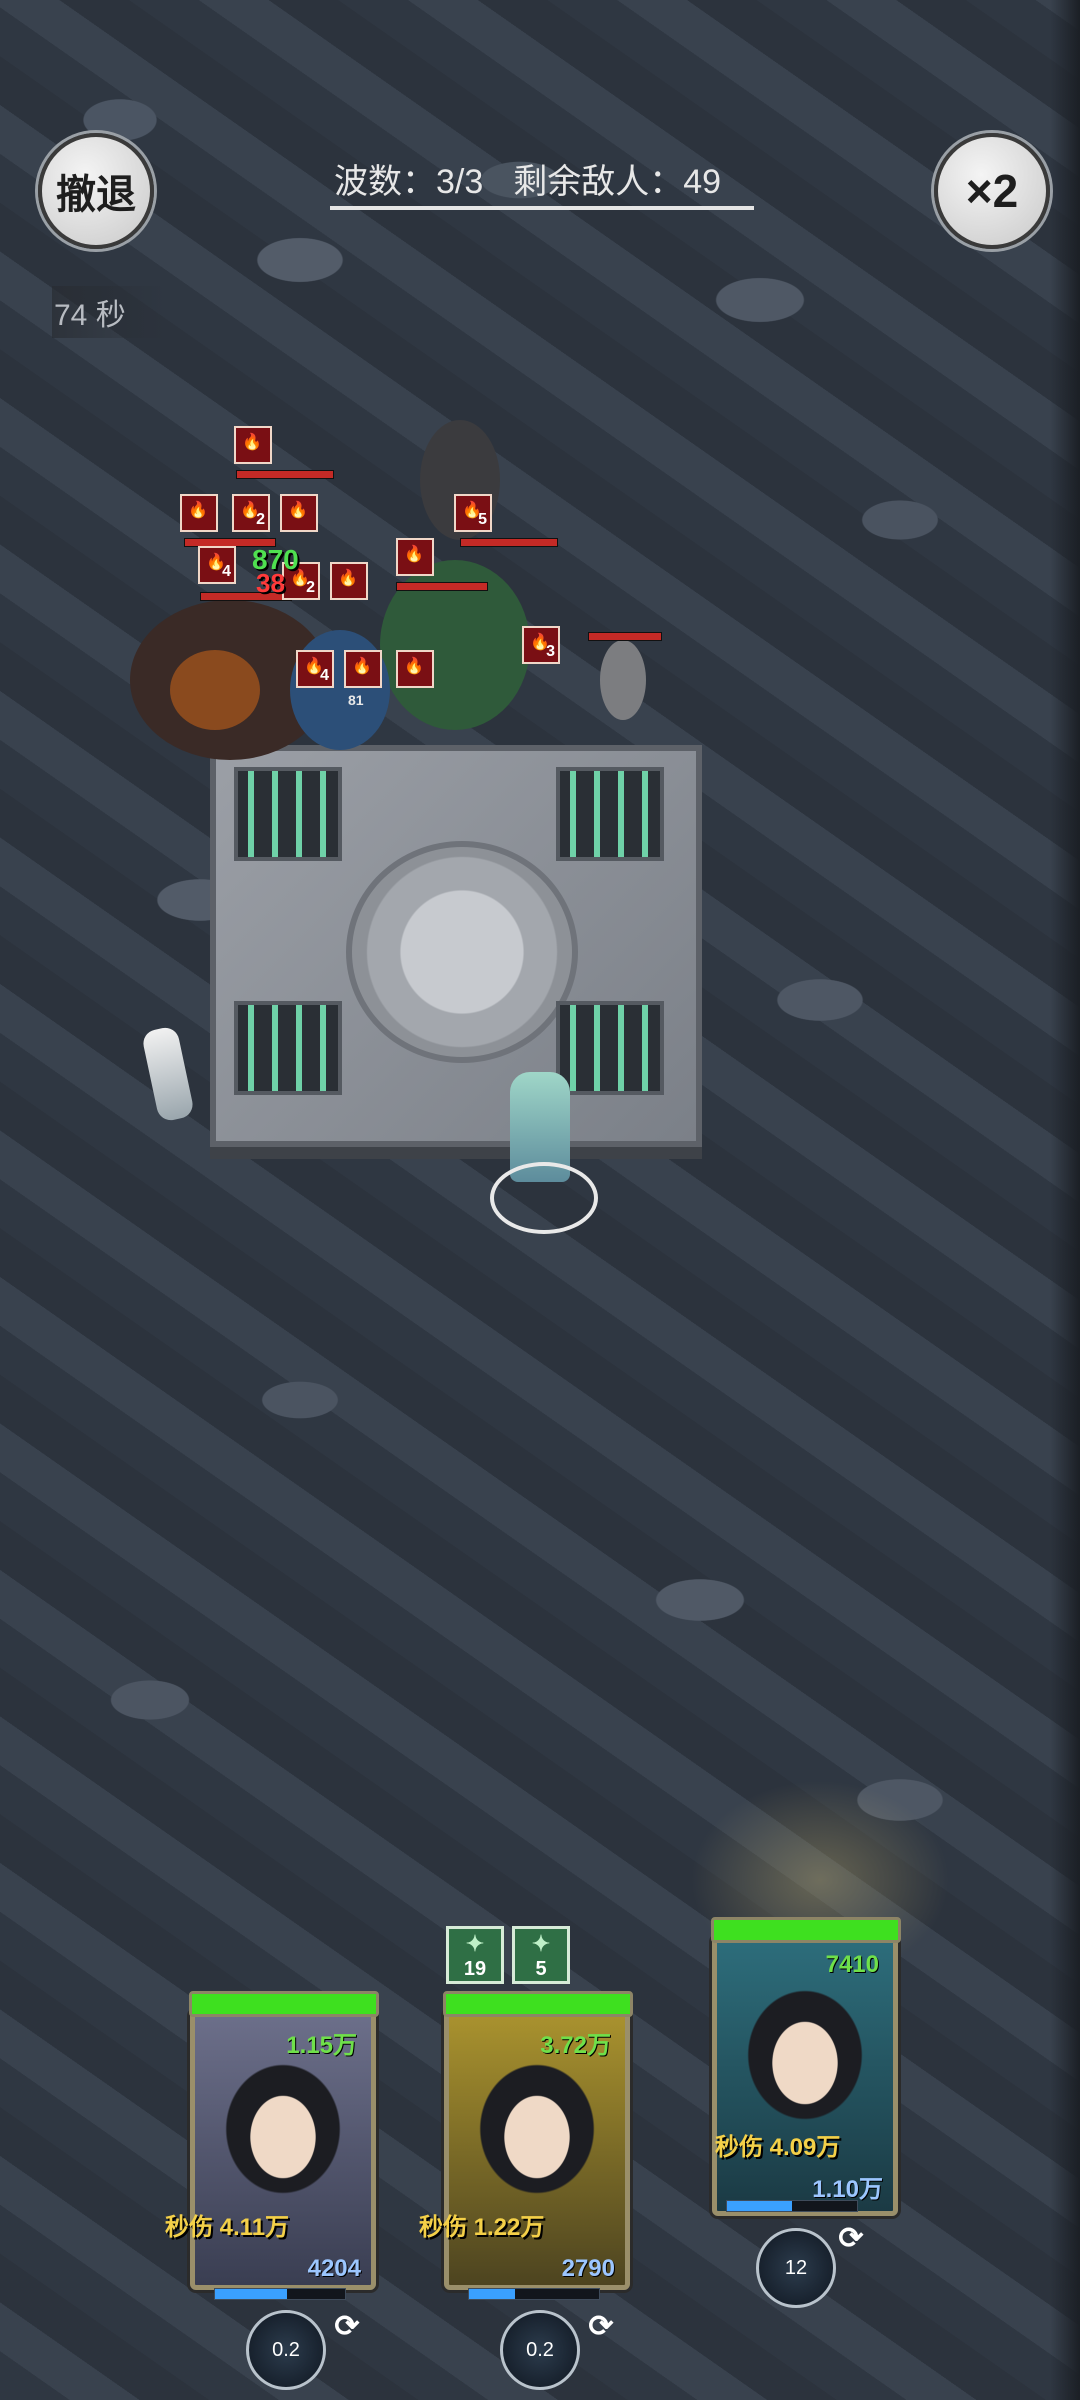 The width and height of the screenshot is (1080, 2400). What do you see at coordinates (623, 680) in the screenshot?
I see `enemy-skeleton` at bounding box center [623, 680].